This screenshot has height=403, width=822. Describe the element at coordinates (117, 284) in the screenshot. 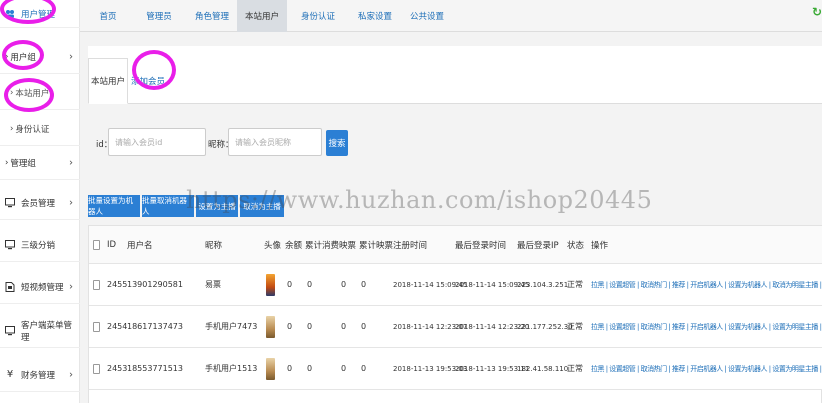

I see `cell-id: 2455` at that location.